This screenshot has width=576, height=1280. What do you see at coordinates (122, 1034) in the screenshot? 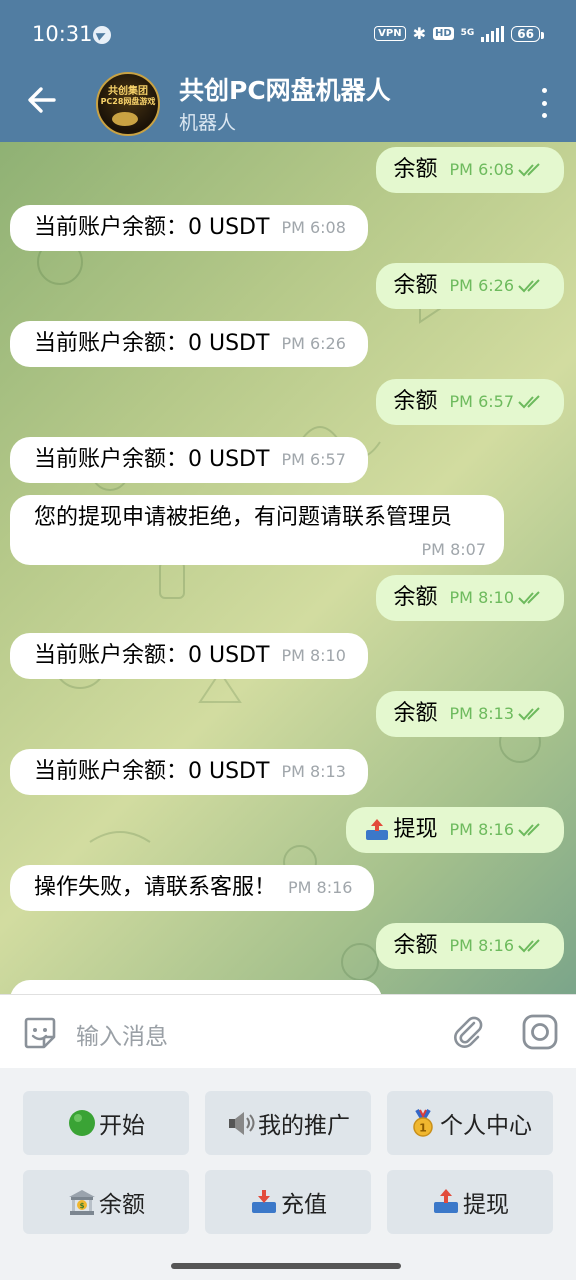
I see `message-input: 输入消息` at bounding box center [122, 1034].